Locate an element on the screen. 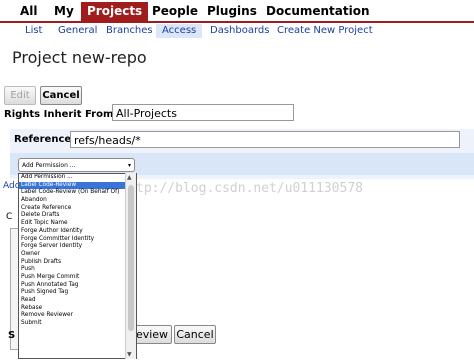  dropdown-option: Push Annotated Tag is located at coordinates (77, 286).